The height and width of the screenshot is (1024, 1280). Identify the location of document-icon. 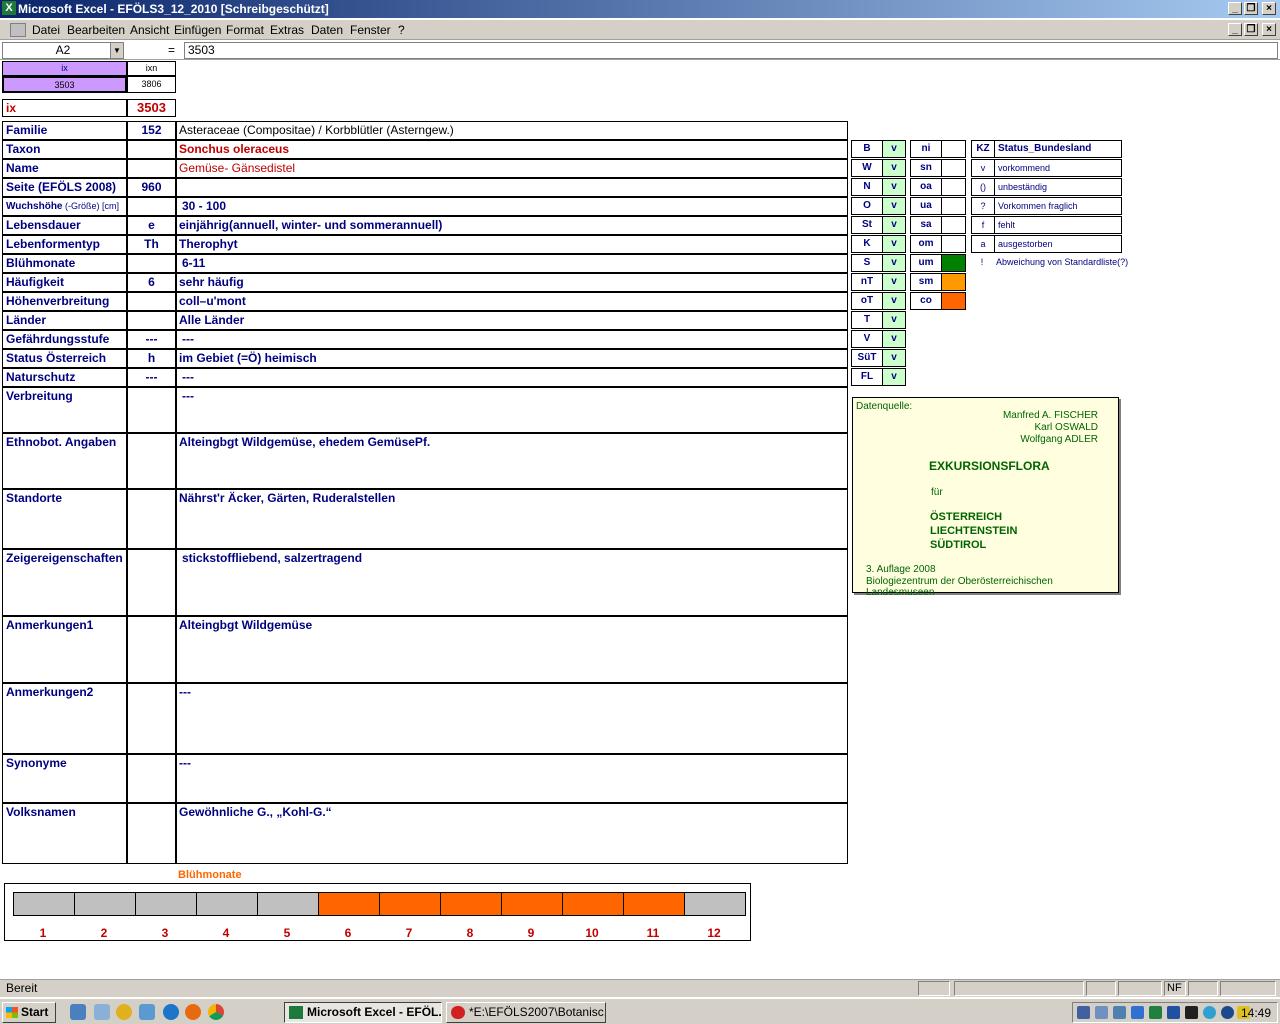
(18, 30).